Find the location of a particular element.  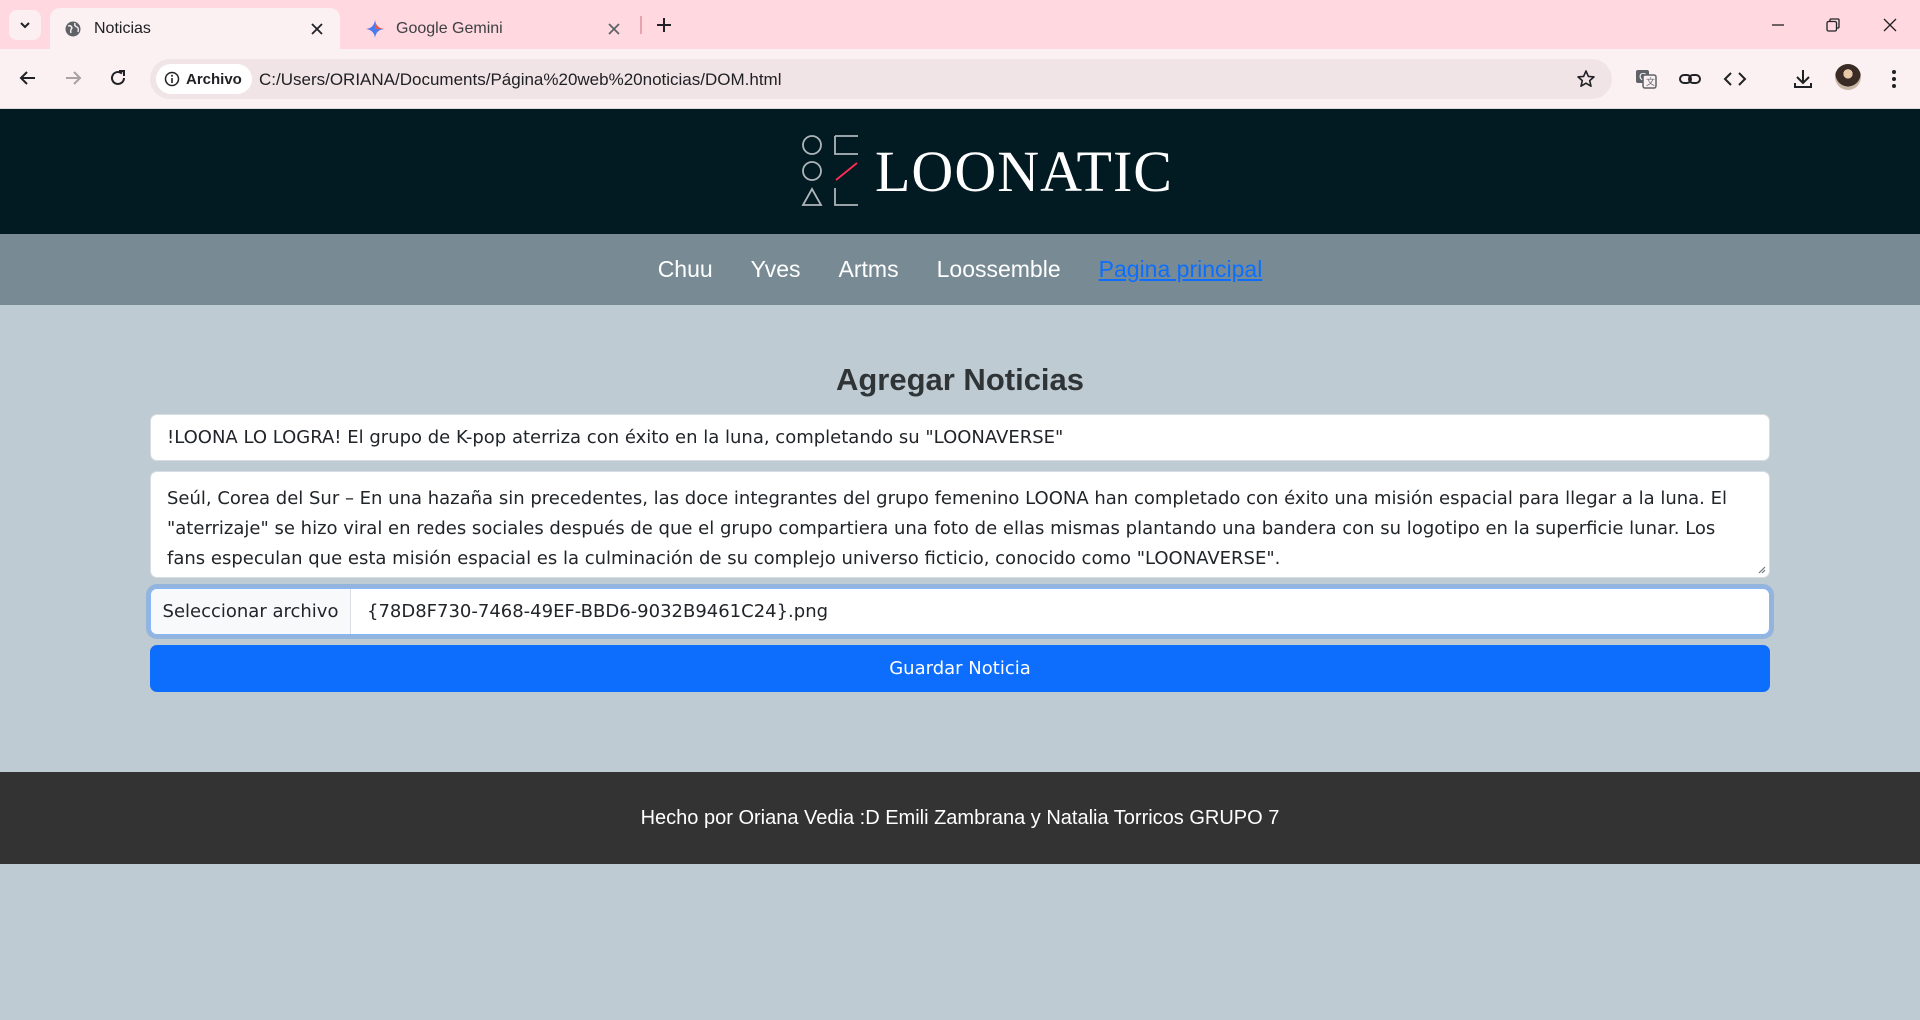

loona-logo-icon is located at coordinates (829, 170).